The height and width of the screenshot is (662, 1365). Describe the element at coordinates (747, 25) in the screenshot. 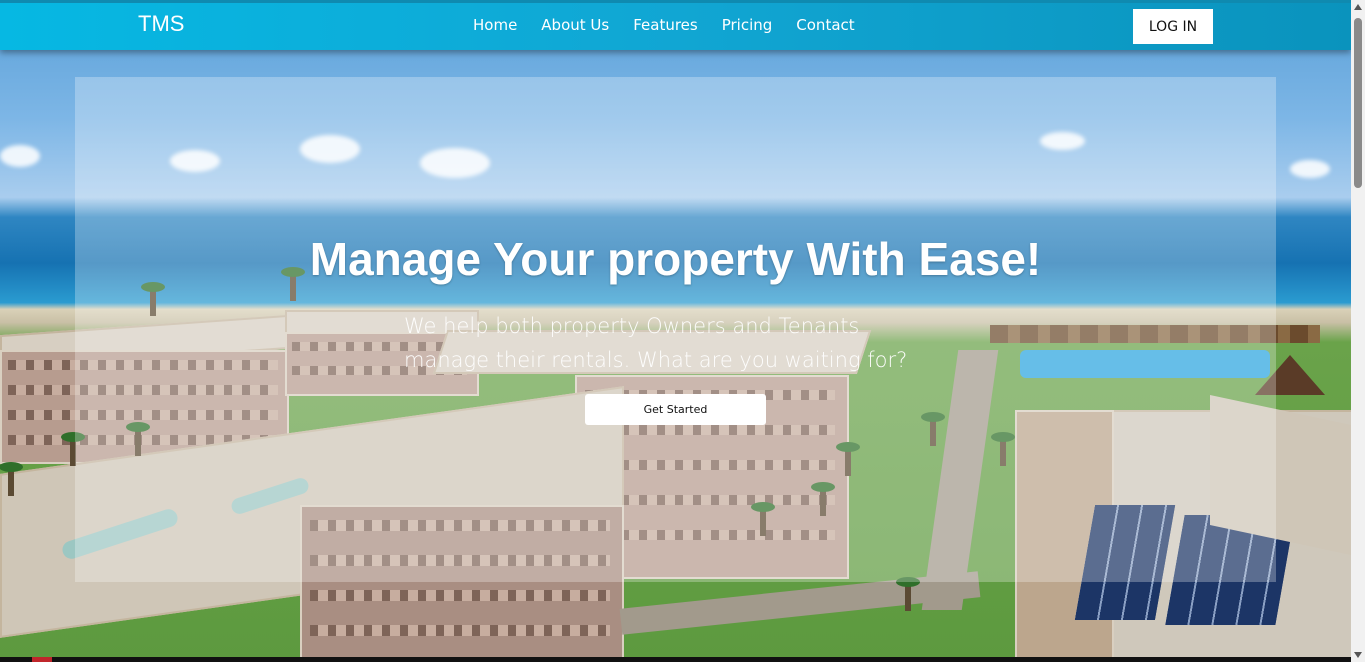

I see `nav-item-pricing: Pricing` at that location.